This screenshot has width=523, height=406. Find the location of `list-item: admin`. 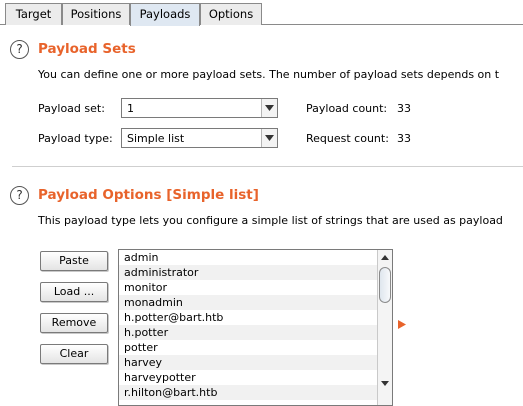

list-item: admin is located at coordinates (248, 257).